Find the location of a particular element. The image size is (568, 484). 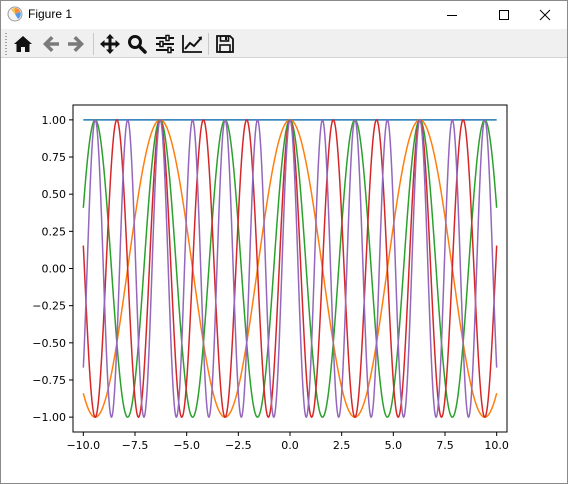

matplotlib-icon is located at coordinates (15, 14).